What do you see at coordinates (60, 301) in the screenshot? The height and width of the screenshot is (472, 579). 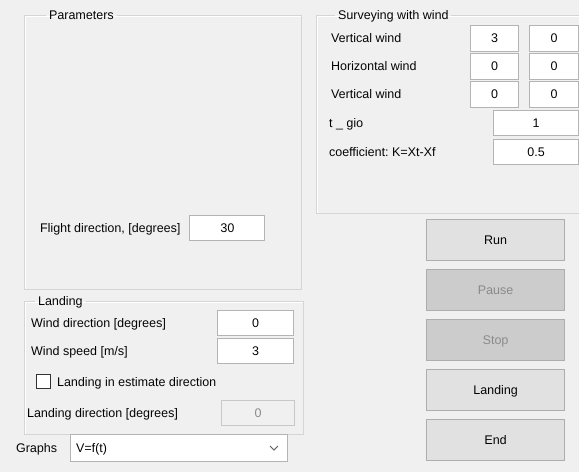 I see `group-title: Landing` at bounding box center [60, 301].